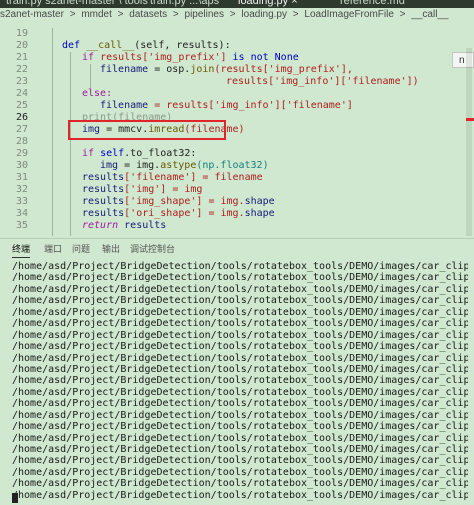 The height and width of the screenshot is (505, 474). Describe the element at coordinates (268, 4) in the screenshot. I see `tab-loading-py: loading.py ×` at that location.